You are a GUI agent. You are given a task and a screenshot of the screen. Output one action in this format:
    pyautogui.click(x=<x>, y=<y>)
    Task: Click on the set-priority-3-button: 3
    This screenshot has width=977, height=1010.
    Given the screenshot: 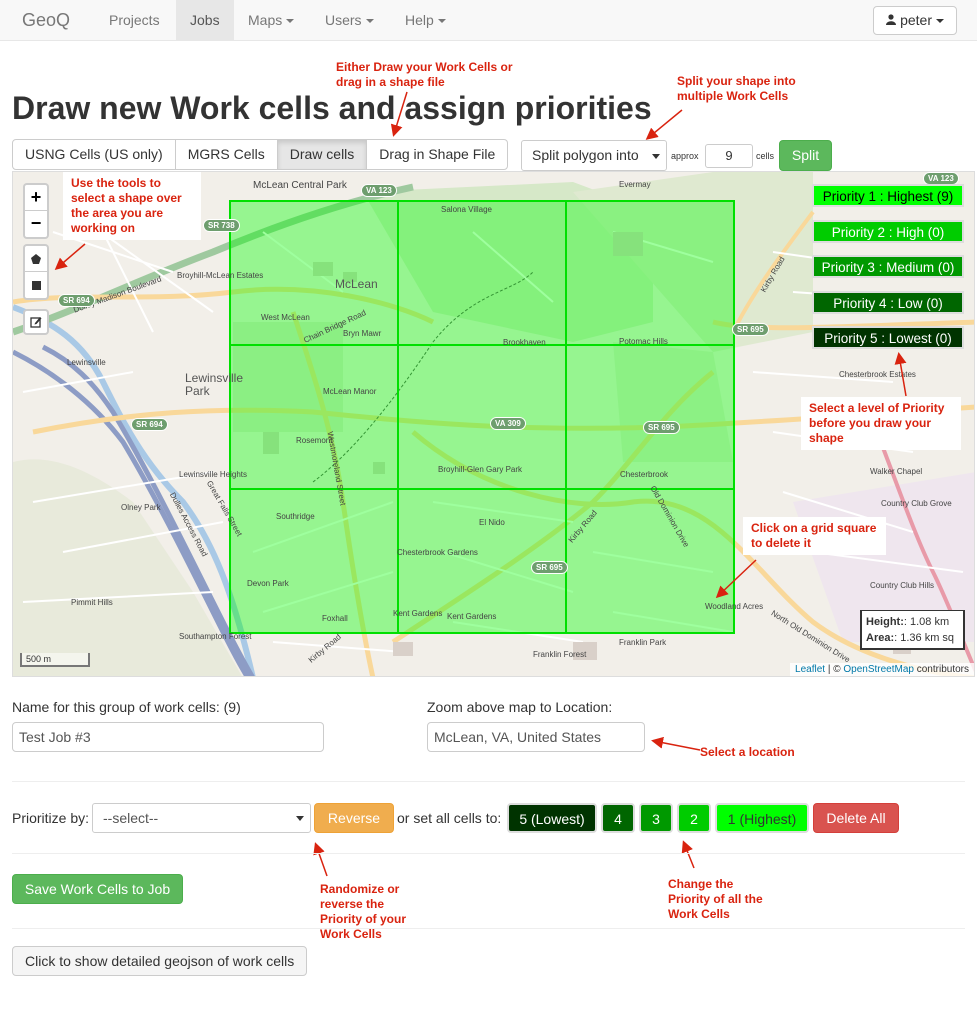 What is the action you would take?
    pyautogui.click(x=656, y=818)
    